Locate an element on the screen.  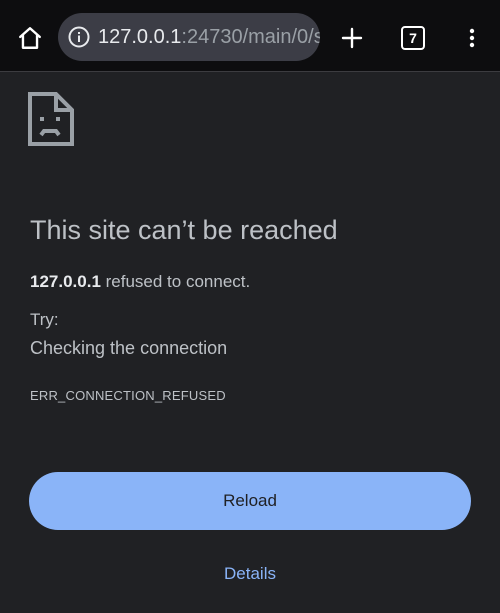
error-message-suffix: refused to connect. is located at coordinates (175, 281).